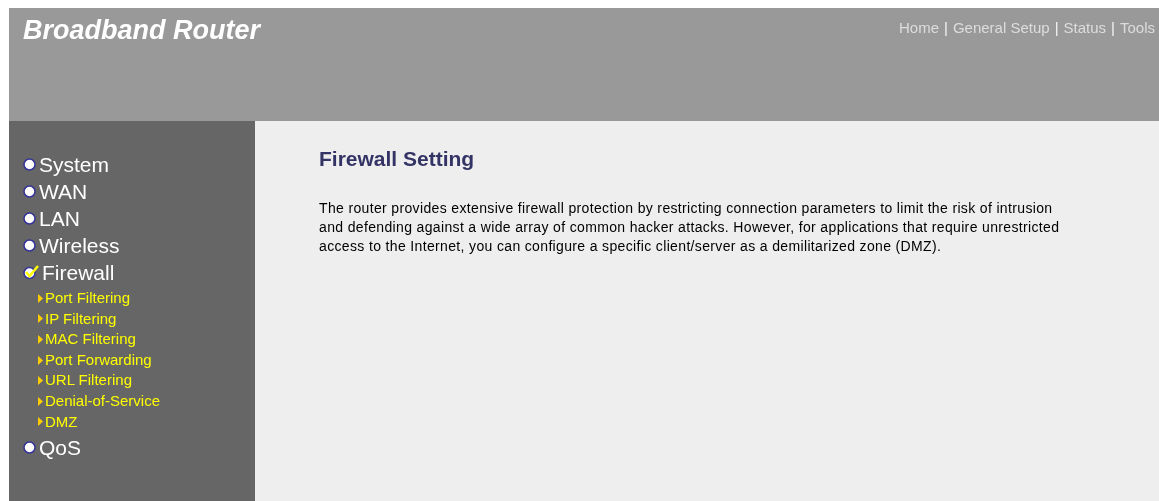 The width and height of the screenshot is (1159, 501). Describe the element at coordinates (146, 360) in the screenshot. I see `submenu-item: Port Forwarding` at that location.